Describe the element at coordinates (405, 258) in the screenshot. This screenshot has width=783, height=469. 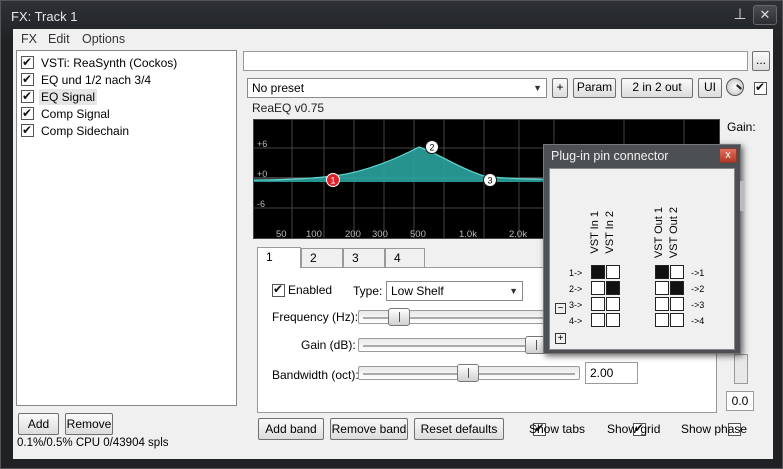
I see `tab-band-4: 4` at that location.